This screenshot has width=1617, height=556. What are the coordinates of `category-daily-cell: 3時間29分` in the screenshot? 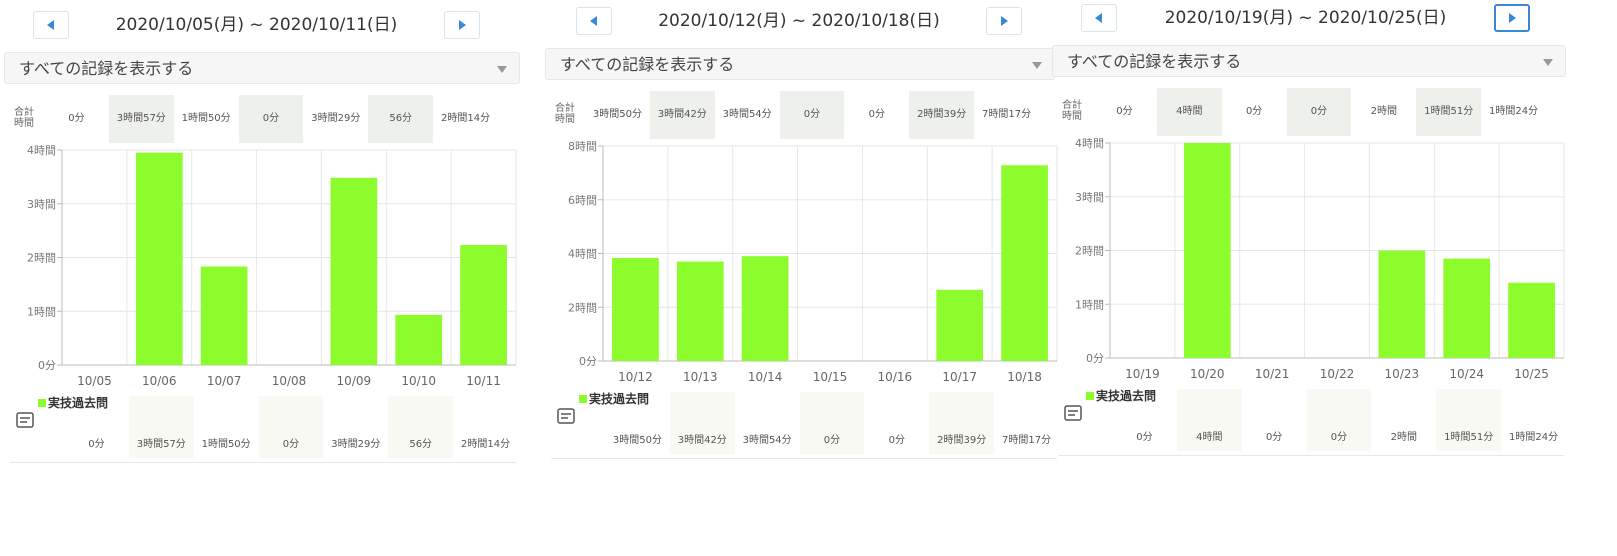 It's located at (355, 427).